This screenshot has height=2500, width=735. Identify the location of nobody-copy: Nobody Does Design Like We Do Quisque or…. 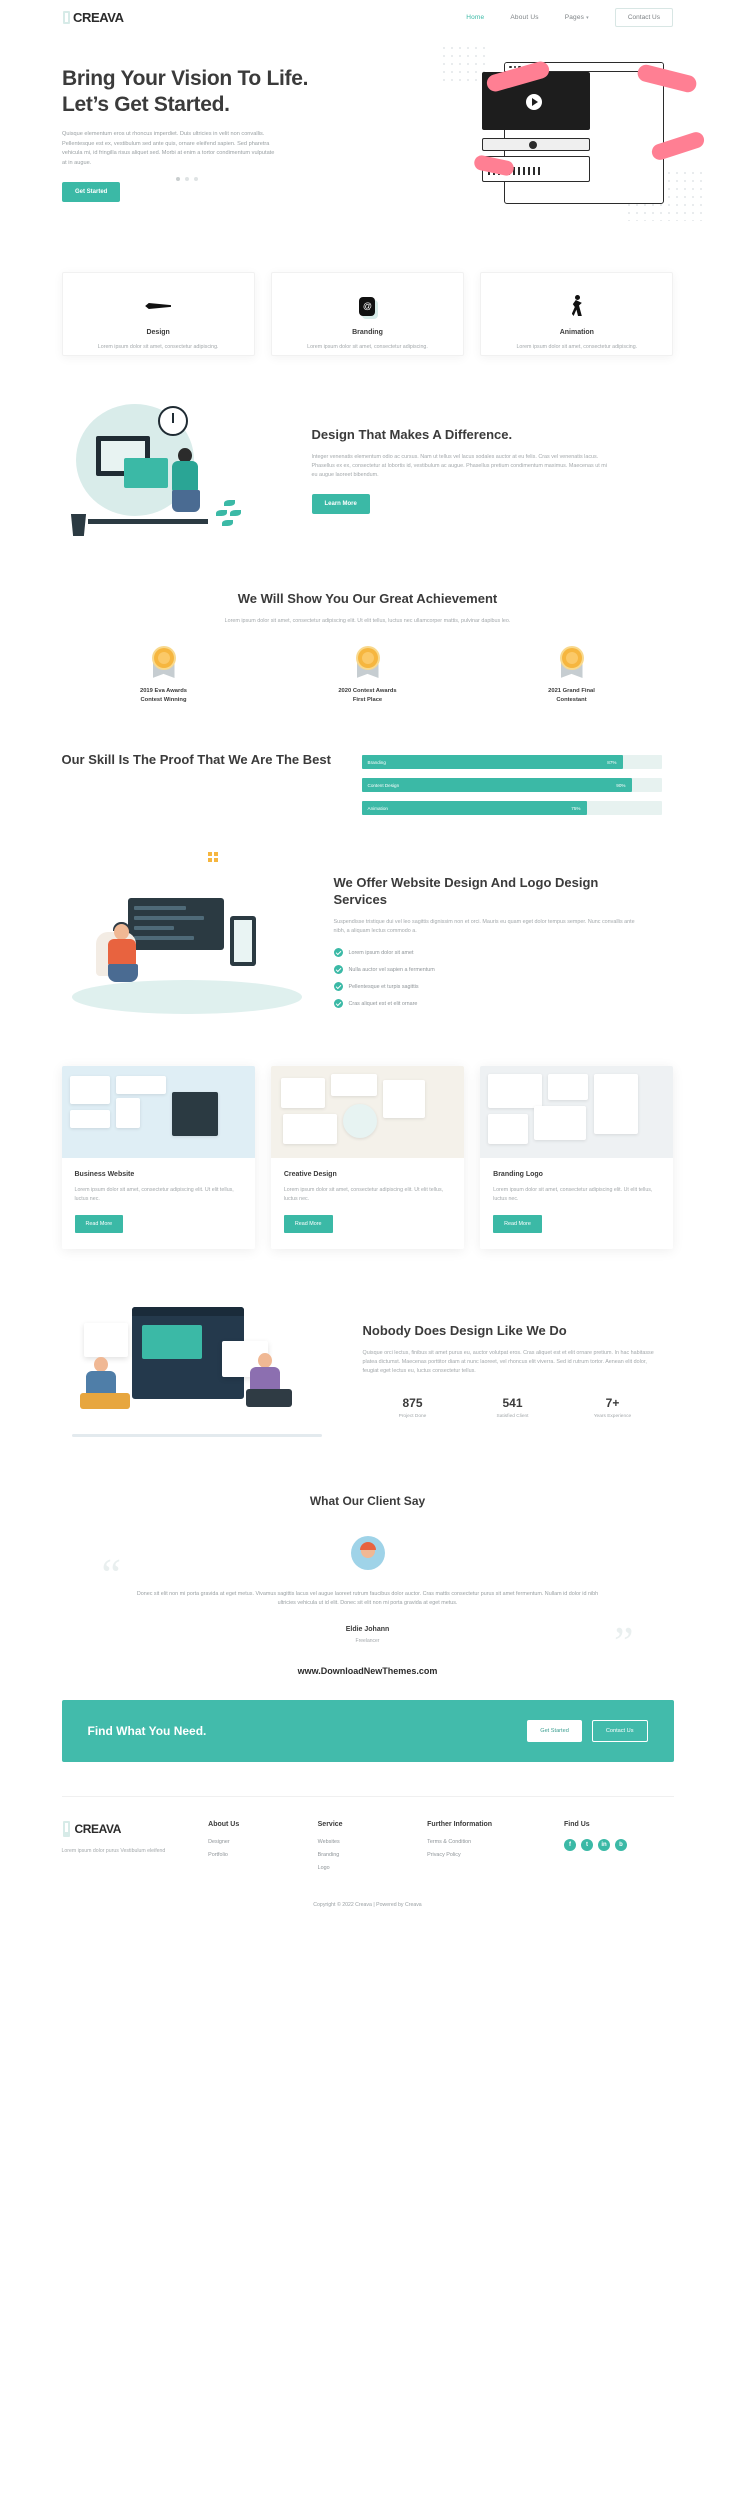
(513, 1370).